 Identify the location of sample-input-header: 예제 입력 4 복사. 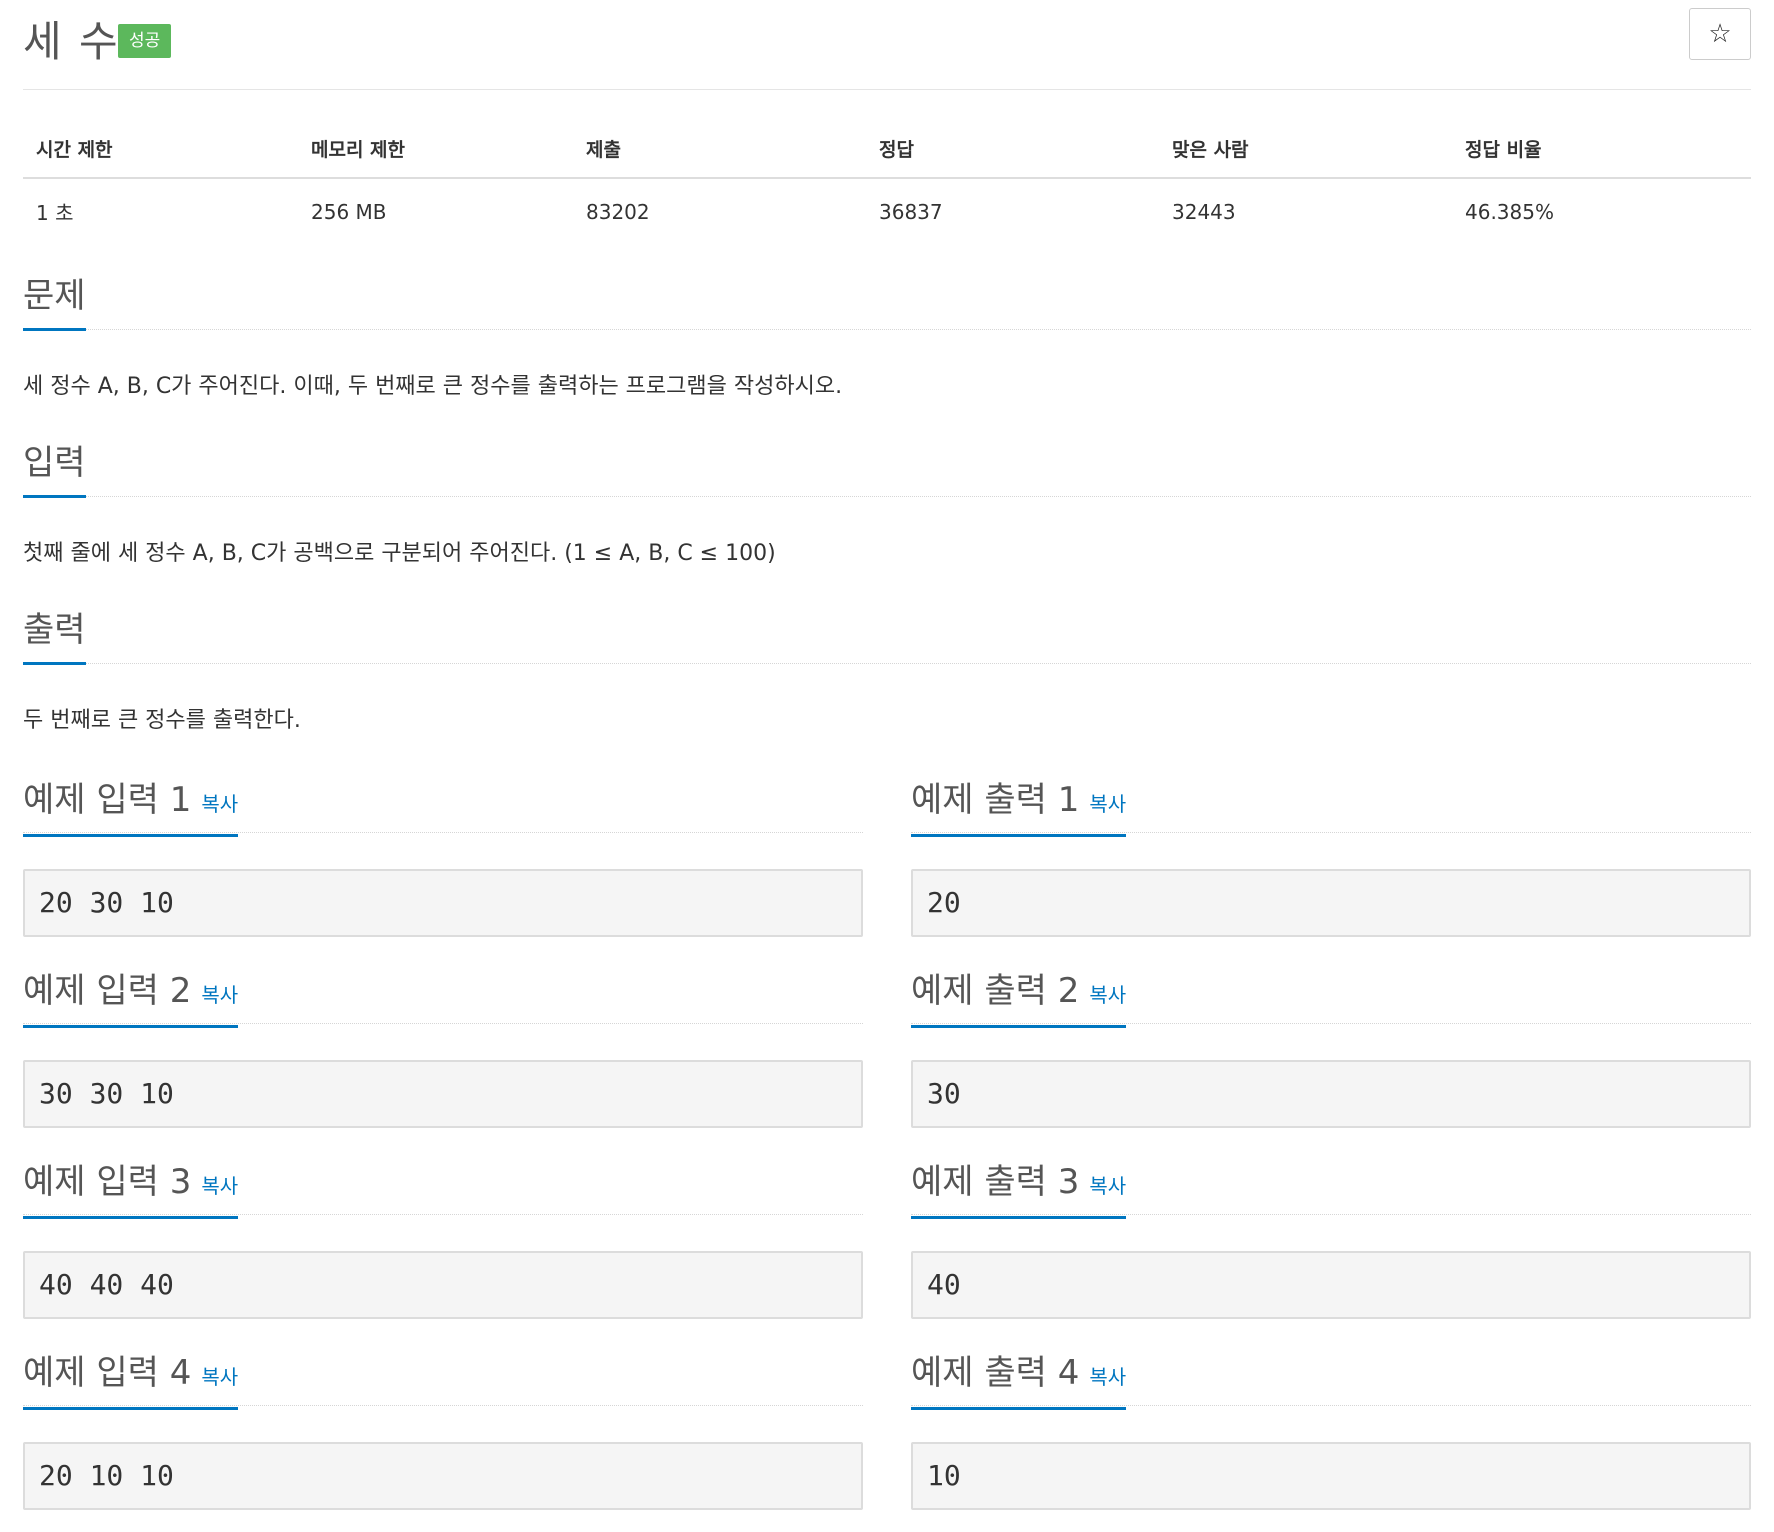
(443, 1376).